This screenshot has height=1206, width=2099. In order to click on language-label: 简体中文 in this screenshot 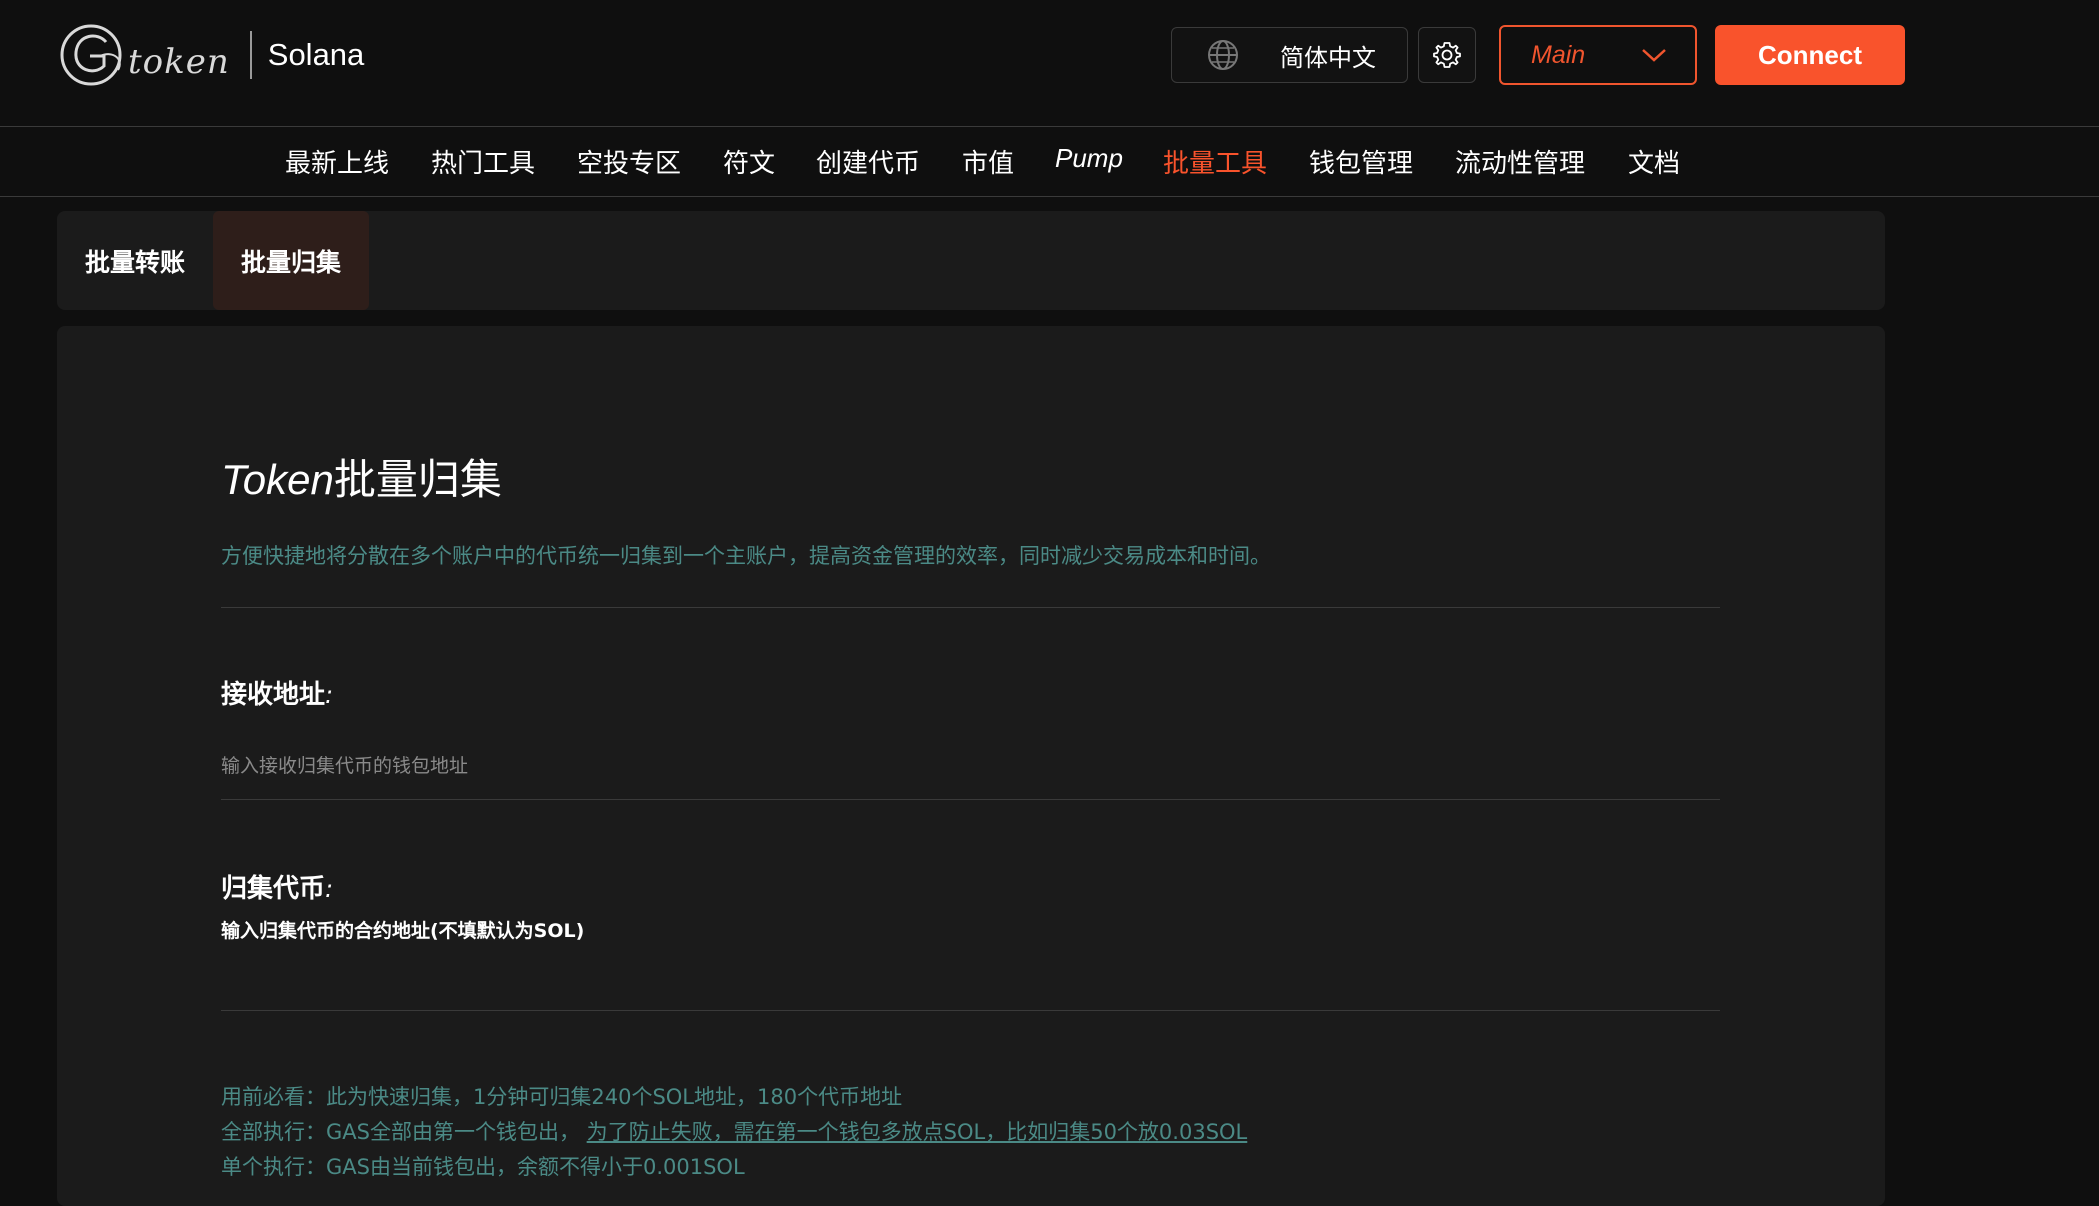, I will do `click(1328, 57)`.